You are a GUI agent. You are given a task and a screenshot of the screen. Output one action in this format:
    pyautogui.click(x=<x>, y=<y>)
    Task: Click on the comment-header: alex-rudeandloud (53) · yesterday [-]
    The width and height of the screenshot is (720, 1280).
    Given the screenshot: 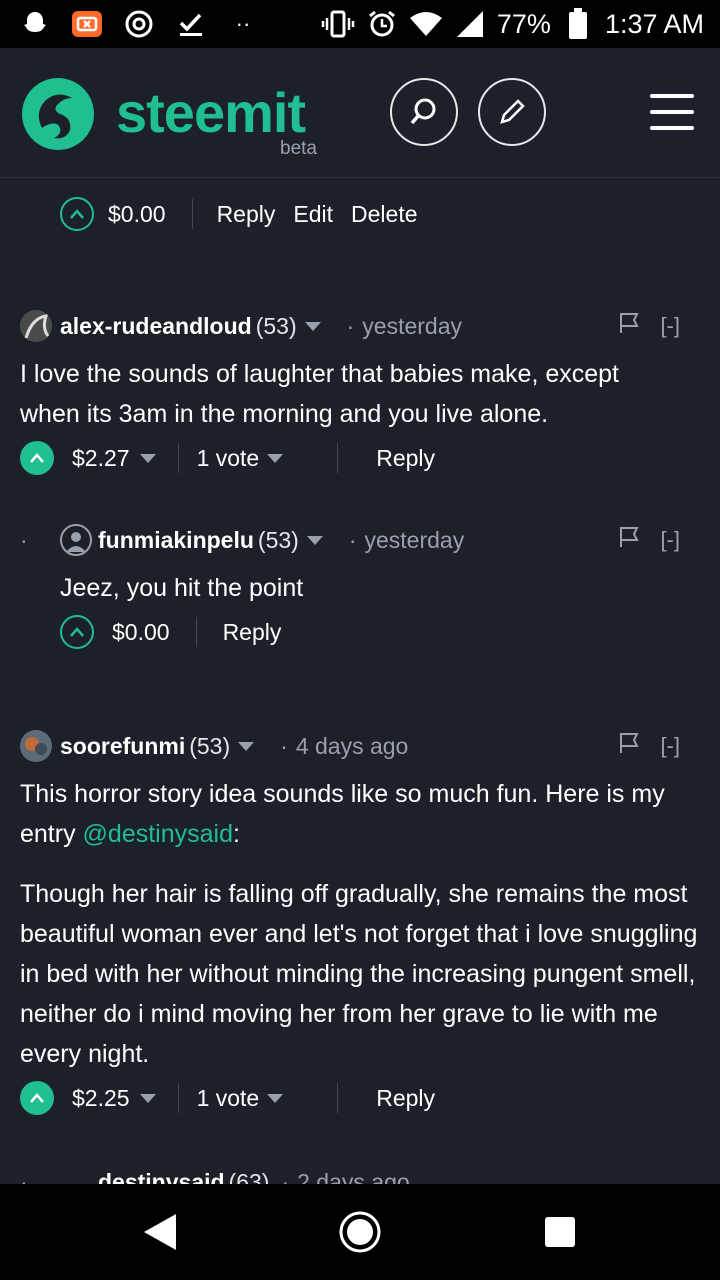 What is the action you would take?
    pyautogui.click(x=360, y=326)
    